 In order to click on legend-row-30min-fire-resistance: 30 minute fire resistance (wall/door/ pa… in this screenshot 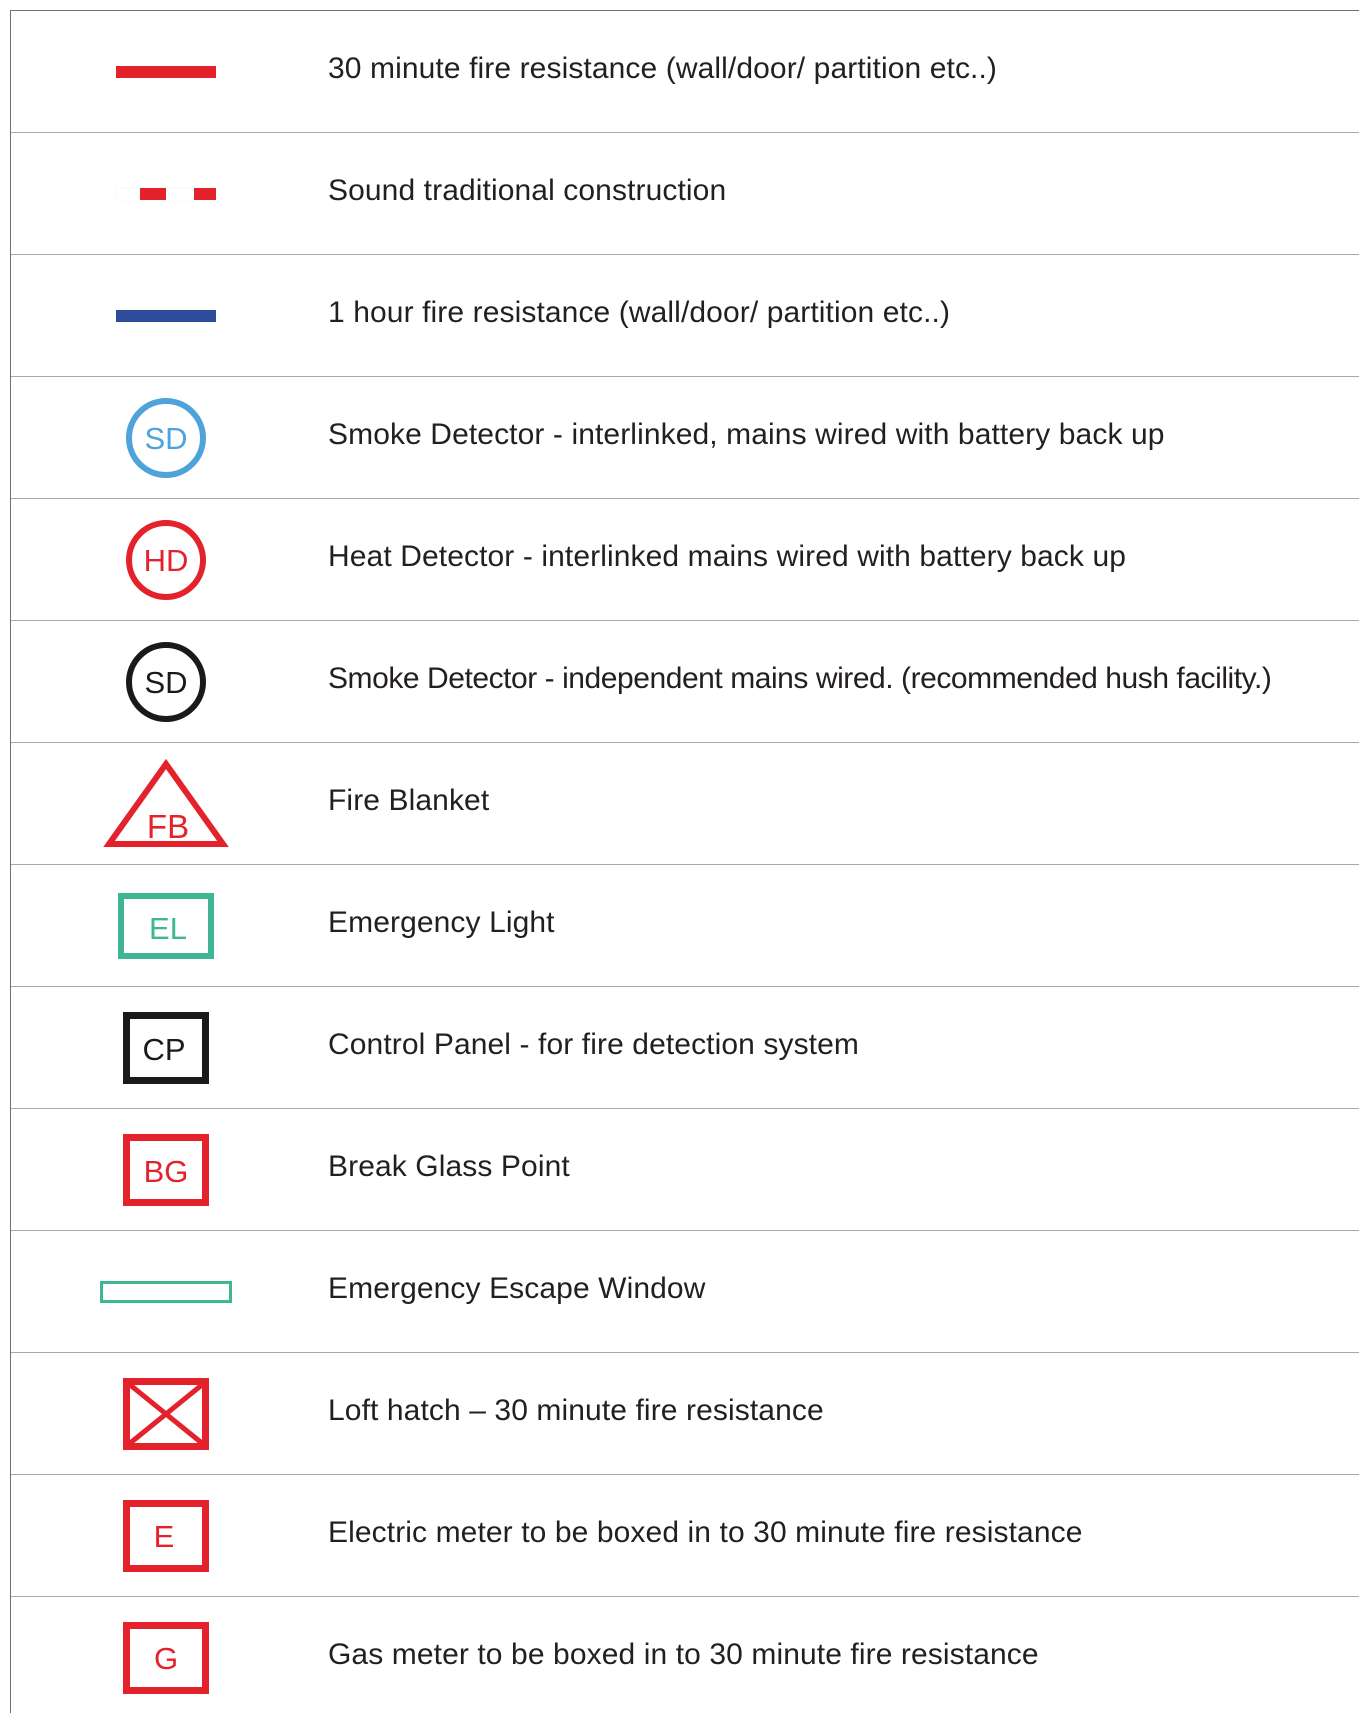, I will do `click(685, 72)`.